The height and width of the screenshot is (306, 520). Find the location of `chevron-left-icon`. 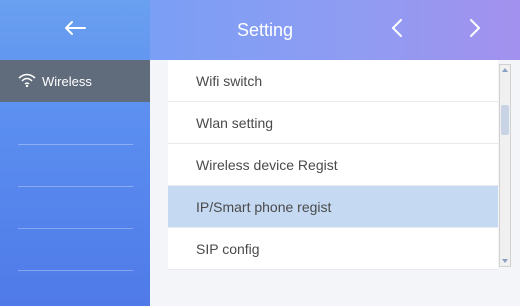

chevron-left-icon is located at coordinates (397, 30).